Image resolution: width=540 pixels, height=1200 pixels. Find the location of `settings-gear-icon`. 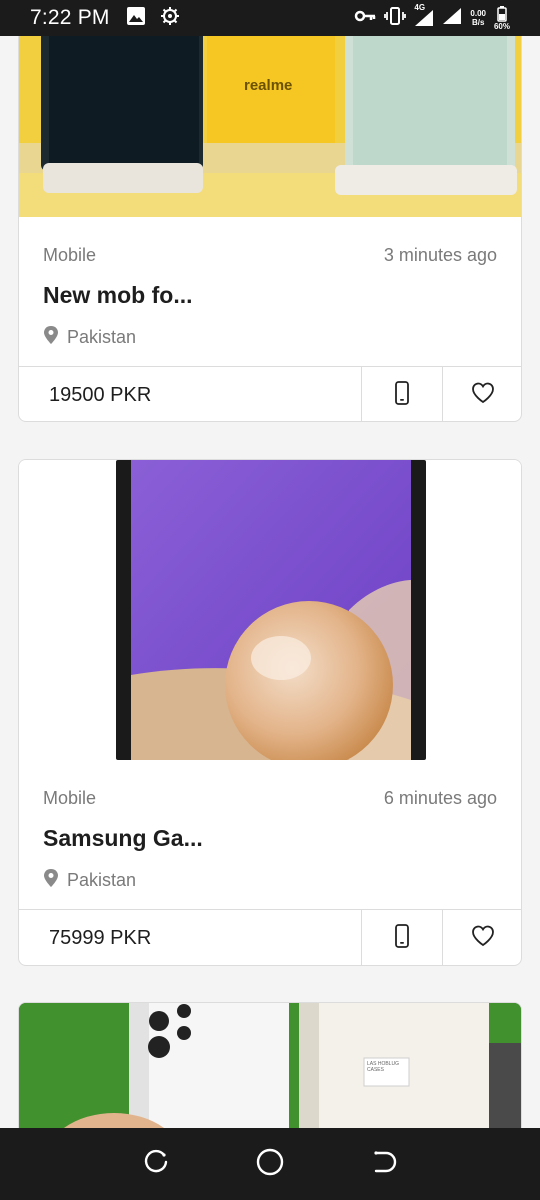

settings-gear-icon is located at coordinates (170, 18).